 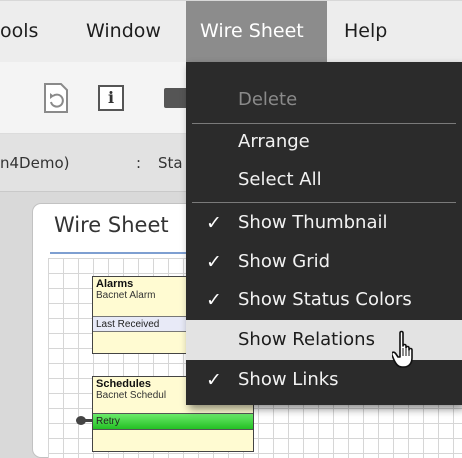 What do you see at coordinates (313, 222) in the screenshot?
I see `menu-item-label: Show Thumbnail` at bounding box center [313, 222].